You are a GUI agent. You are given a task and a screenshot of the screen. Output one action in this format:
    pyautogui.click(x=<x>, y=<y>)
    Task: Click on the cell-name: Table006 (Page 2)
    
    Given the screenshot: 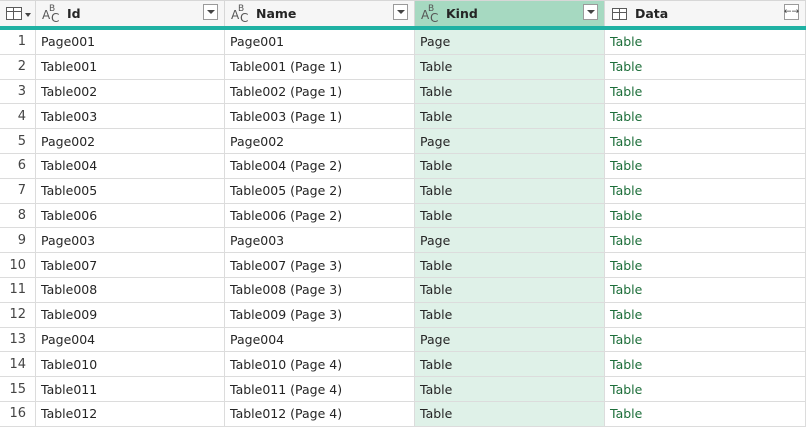 What is the action you would take?
    pyautogui.click(x=320, y=216)
    